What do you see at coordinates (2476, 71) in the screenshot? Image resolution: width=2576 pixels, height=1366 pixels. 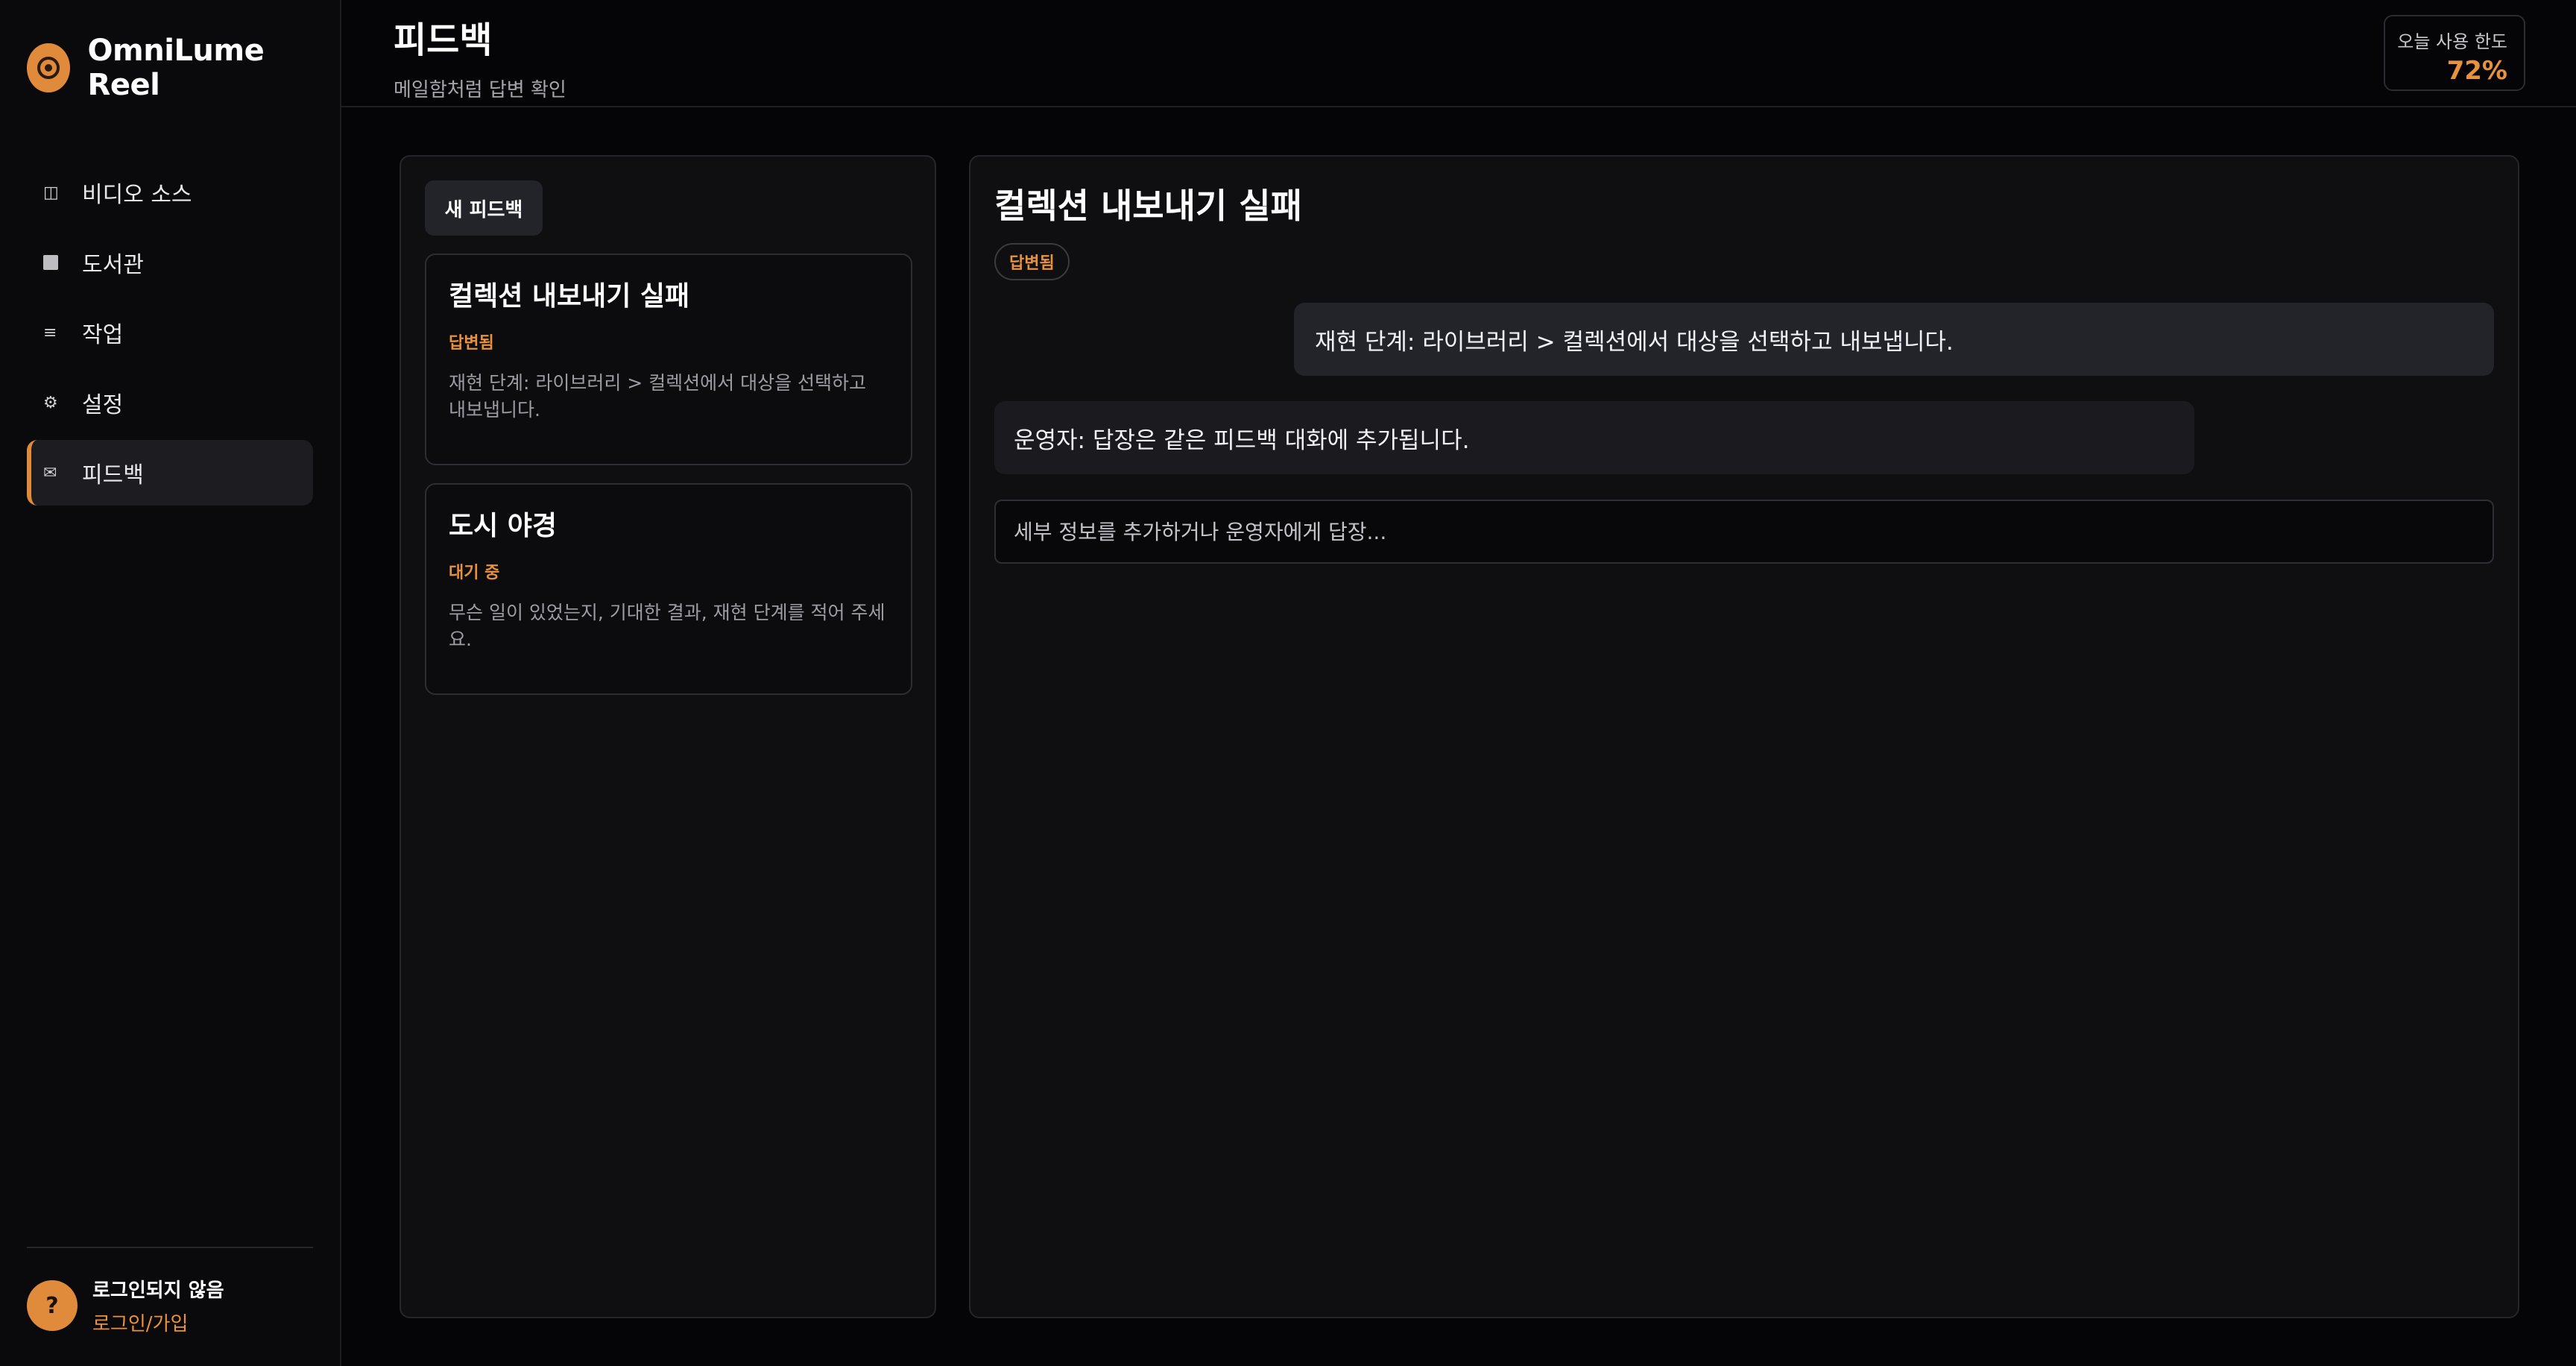 I see `usage-value: 72%` at bounding box center [2476, 71].